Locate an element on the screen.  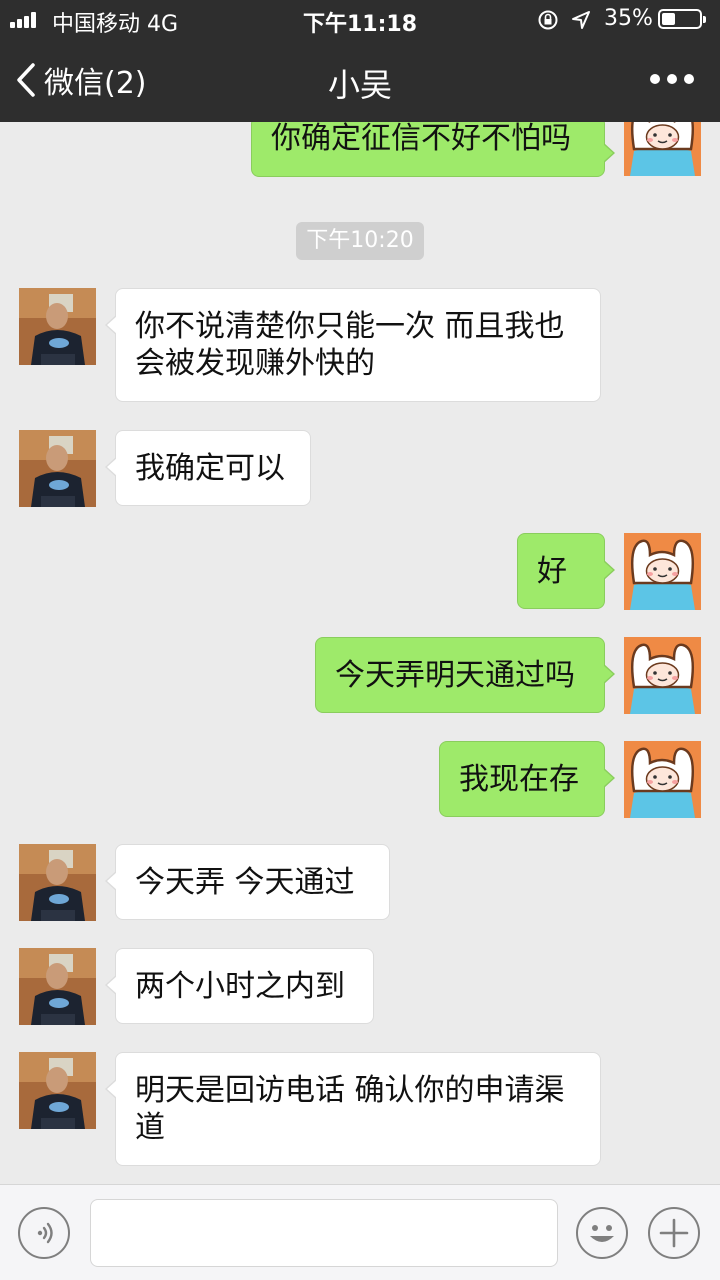
message-bubble-received: 你不说清楚你只能一次 而且我也会被发现赚外快的 is located at coordinates (353, 345).